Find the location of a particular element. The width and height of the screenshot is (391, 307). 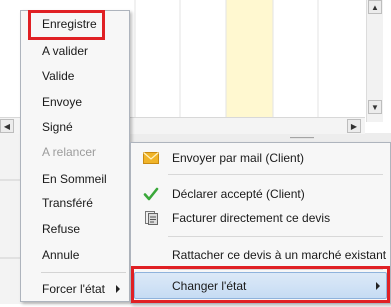

state-label: Transféré is located at coordinates (67, 203).